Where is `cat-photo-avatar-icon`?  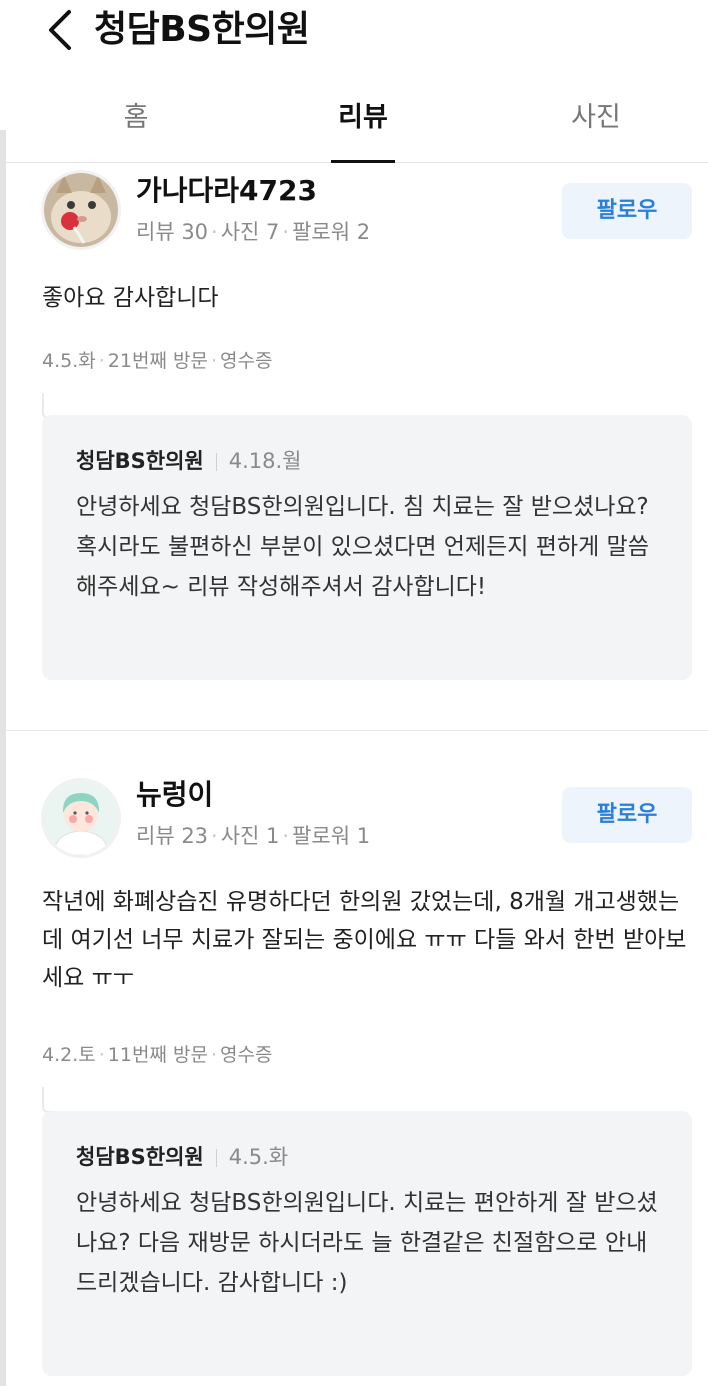
cat-photo-avatar-icon is located at coordinates (81, 210).